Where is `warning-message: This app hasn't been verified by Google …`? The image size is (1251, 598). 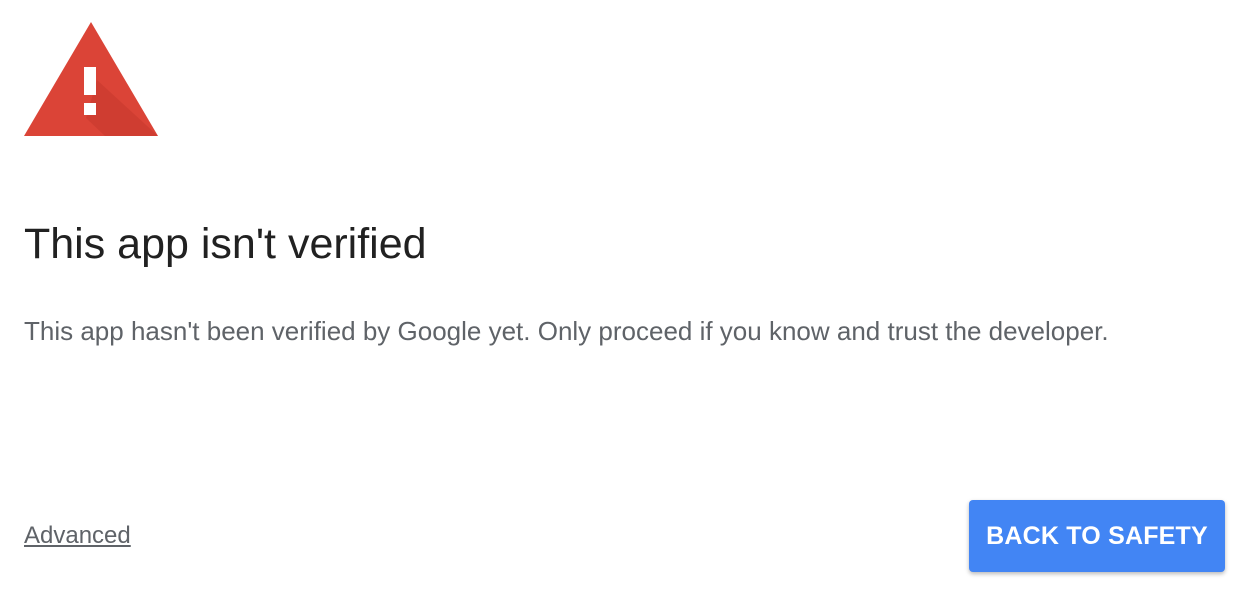 warning-message: This app hasn't been verified by Google … is located at coordinates (566, 331).